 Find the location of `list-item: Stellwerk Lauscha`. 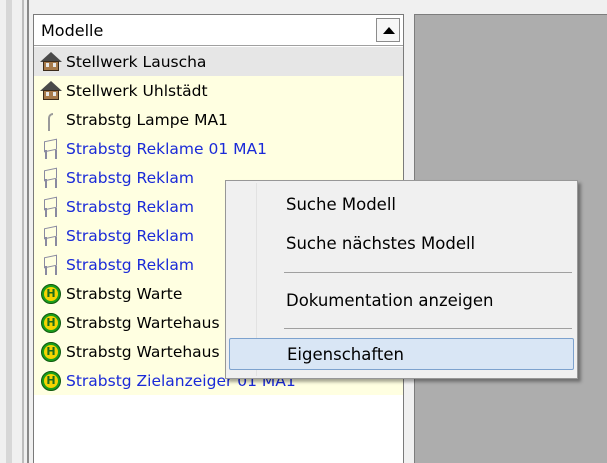

list-item: Stellwerk Lauscha is located at coordinates (218, 61).